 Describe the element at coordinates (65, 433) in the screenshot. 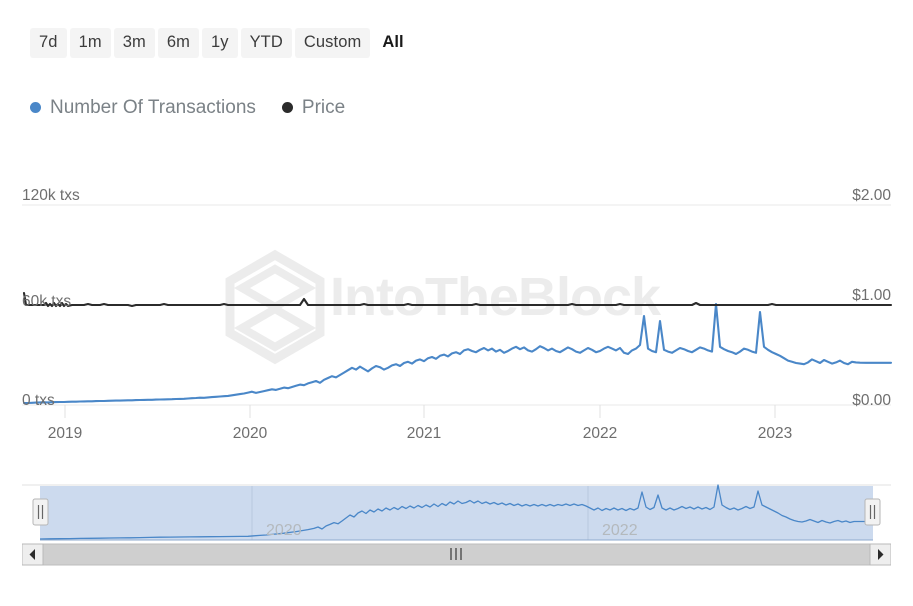

I see `x-axis-label-2019: 2019` at that location.